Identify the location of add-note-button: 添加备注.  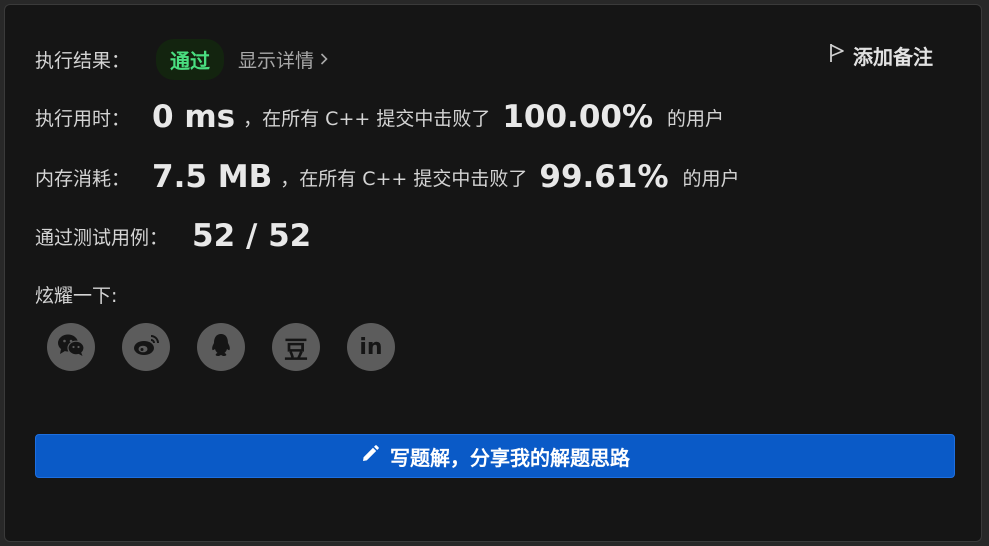
(881, 55).